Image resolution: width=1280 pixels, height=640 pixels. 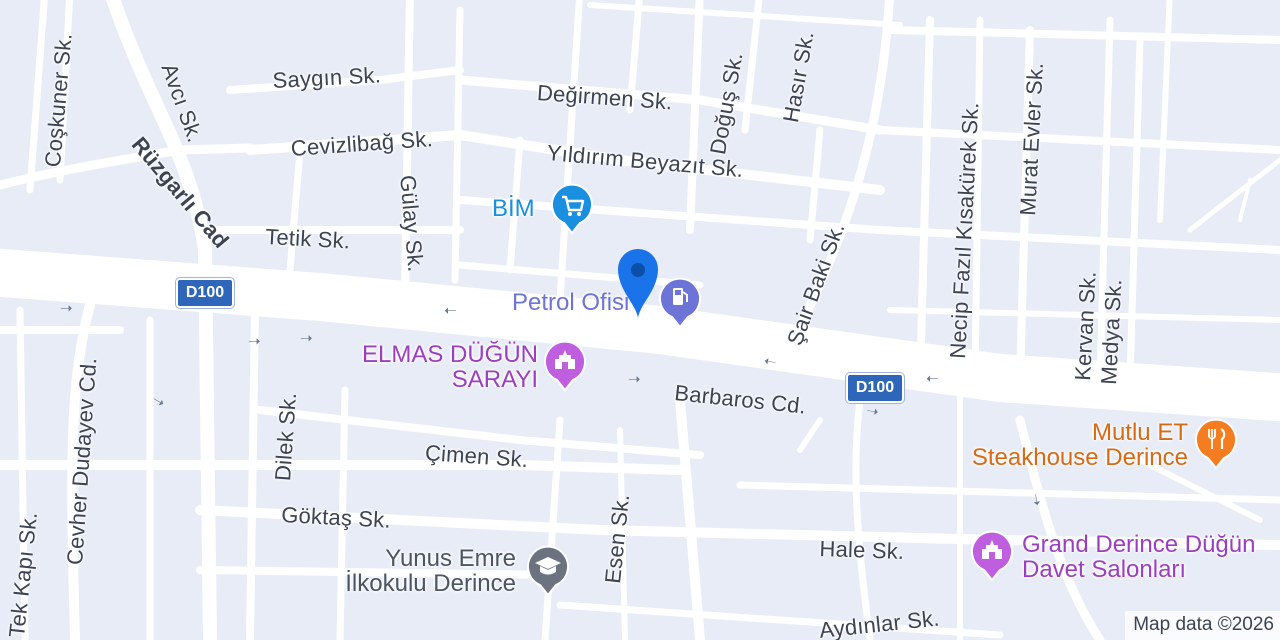 I want to click on poi-label-petrol-ofisi: Petrol Ofisi, so click(x=570, y=302).